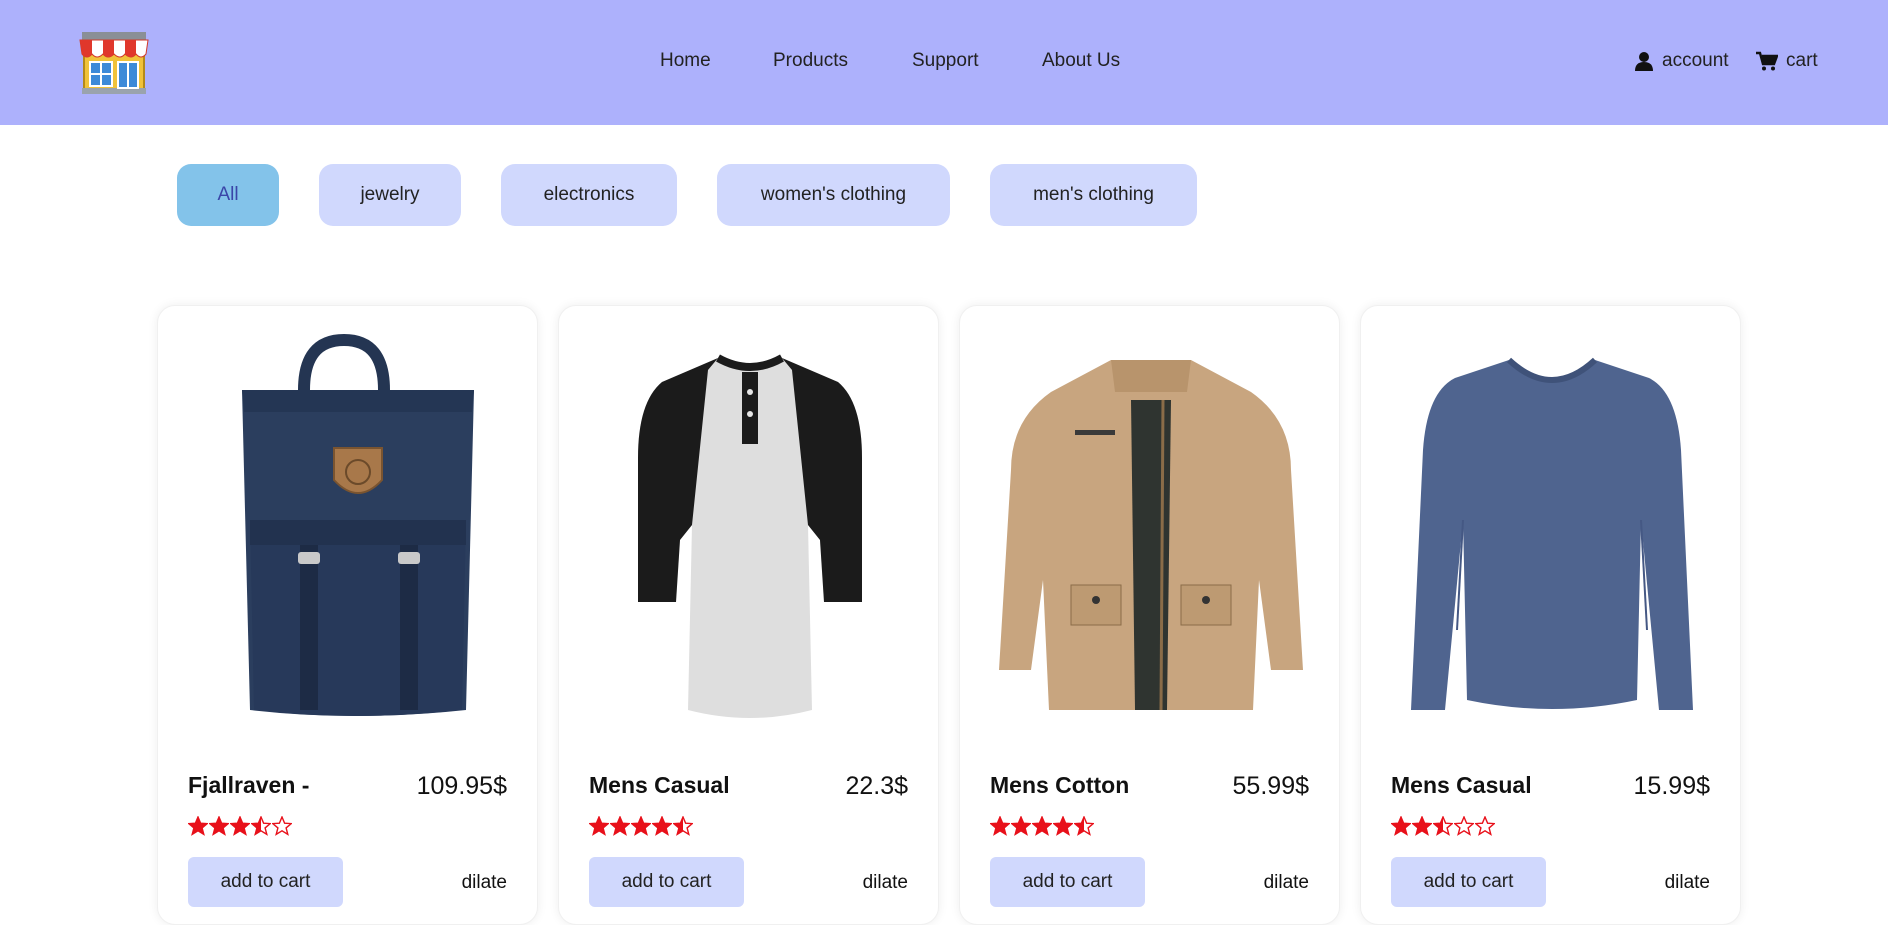 This screenshot has height=925, width=1888. What do you see at coordinates (833, 195) in the screenshot?
I see `filter-womens-clothing-button: women's clothing` at bounding box center [833, 195].